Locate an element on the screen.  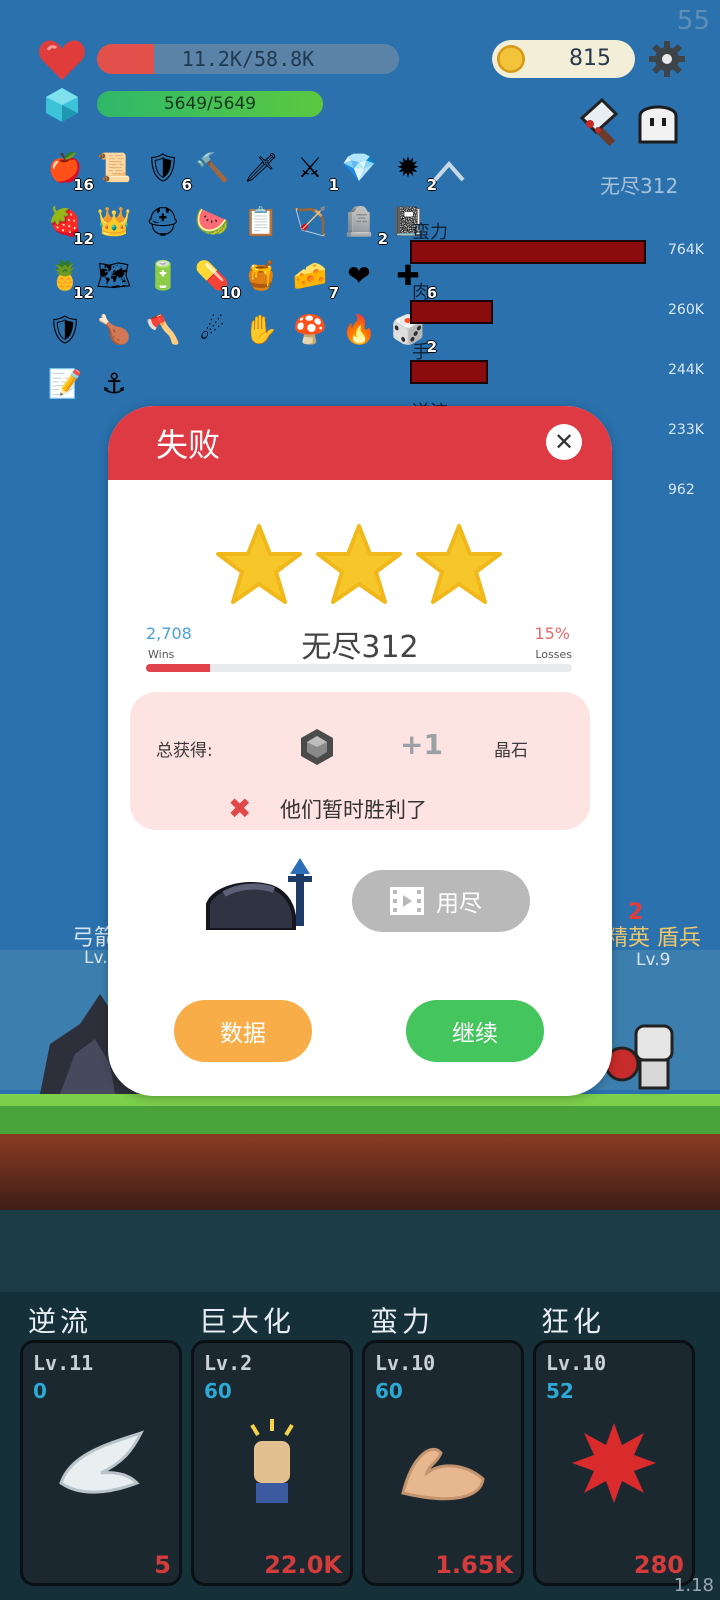
reward-box: 总获得: +1 晶石 ✖ 他们暂时胜利了 is located at coordinates (360, 761).